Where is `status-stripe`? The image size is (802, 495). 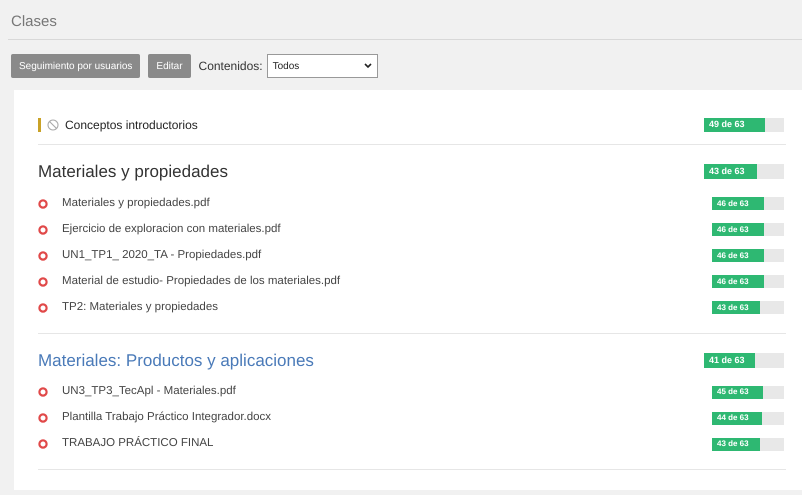
status-stripe is located at coordinates (39, 125).